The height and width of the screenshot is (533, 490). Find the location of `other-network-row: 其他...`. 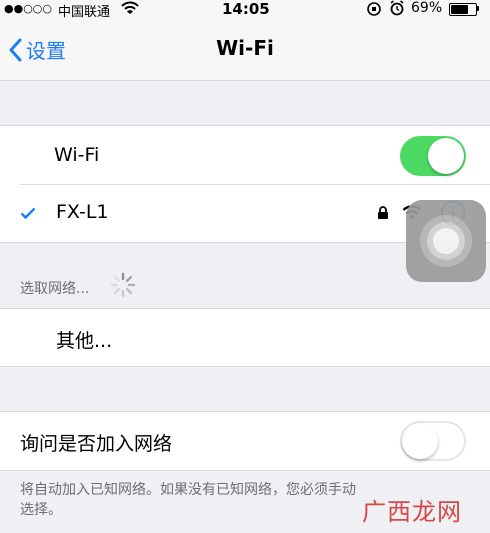

other-network-row: 其他... is located at coordinates (245, 337).